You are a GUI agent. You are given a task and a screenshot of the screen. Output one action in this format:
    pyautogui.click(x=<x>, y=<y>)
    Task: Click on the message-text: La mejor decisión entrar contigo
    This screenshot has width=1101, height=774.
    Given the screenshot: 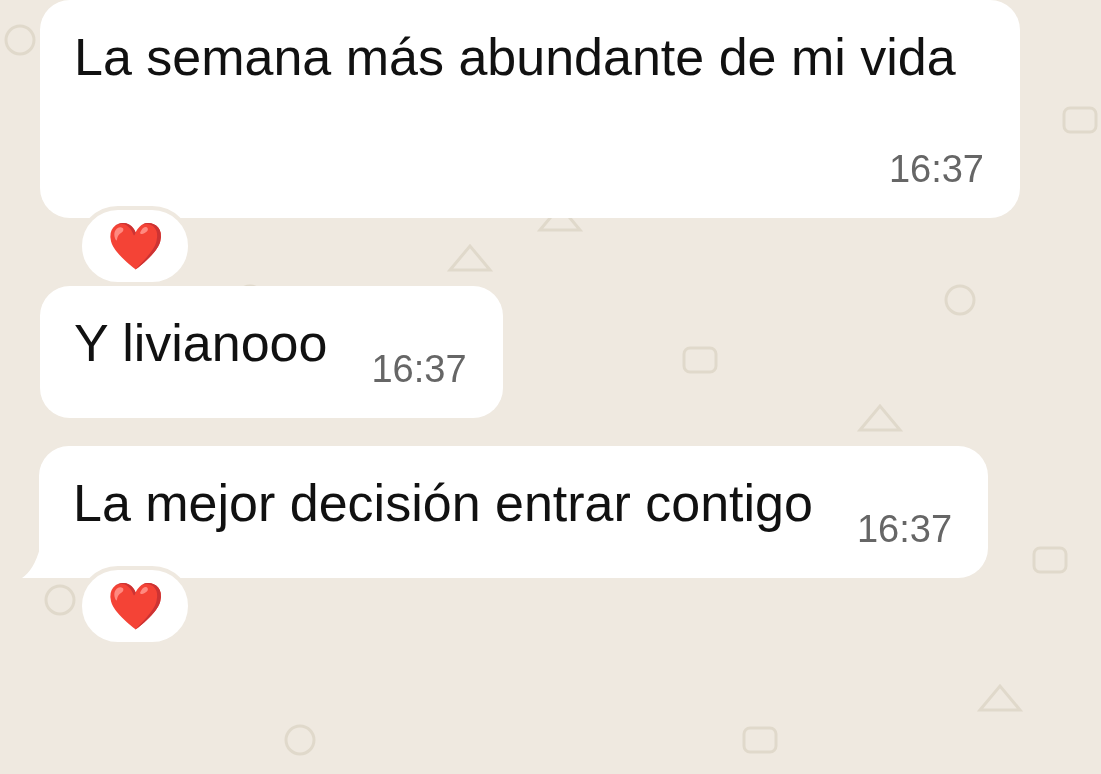 What is the action you would take?
    pyautogui.click(x=443, y=503)
    